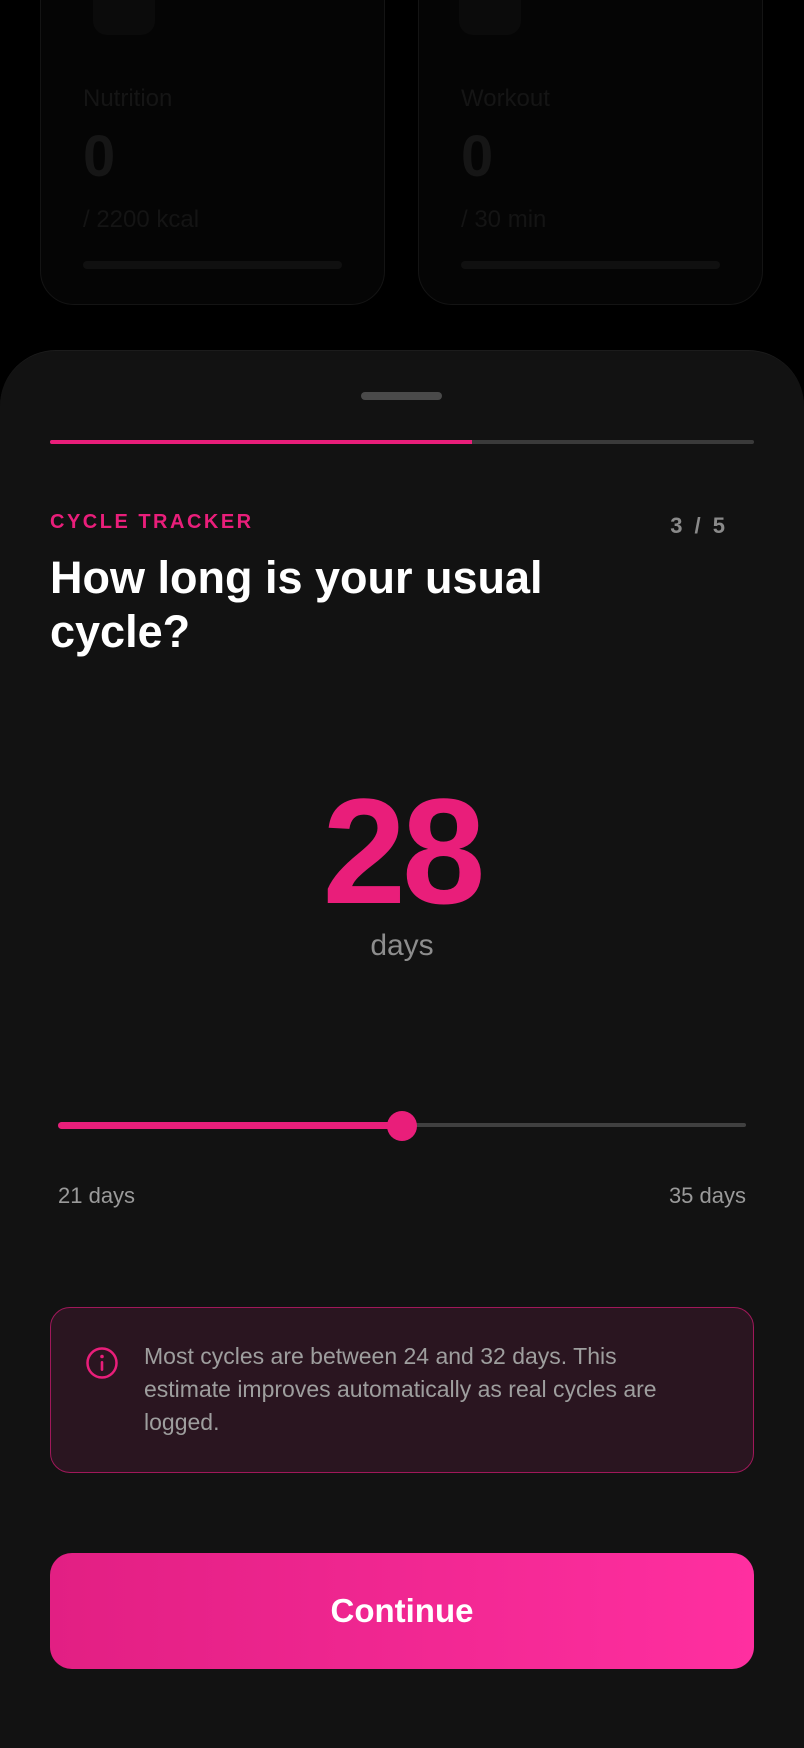 Image resolution: width=804 pixels, height=1748 pixels. What do you see at coordinates (477, 156) in the screenshot?
I see `workout-value: 0` at bounding box center [477, 156].